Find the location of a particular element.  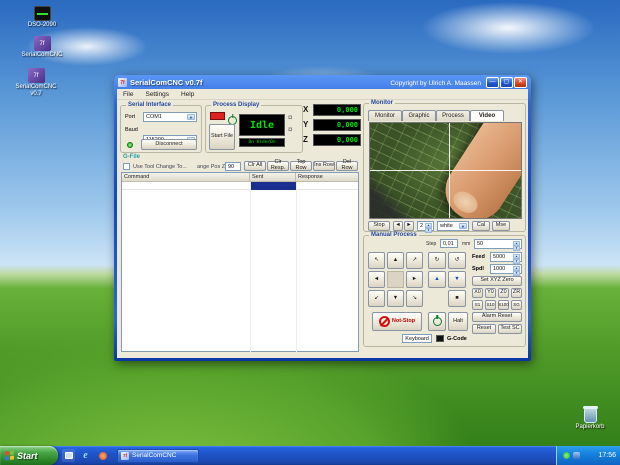

start-button: Start is located at coordinates (29, 455).